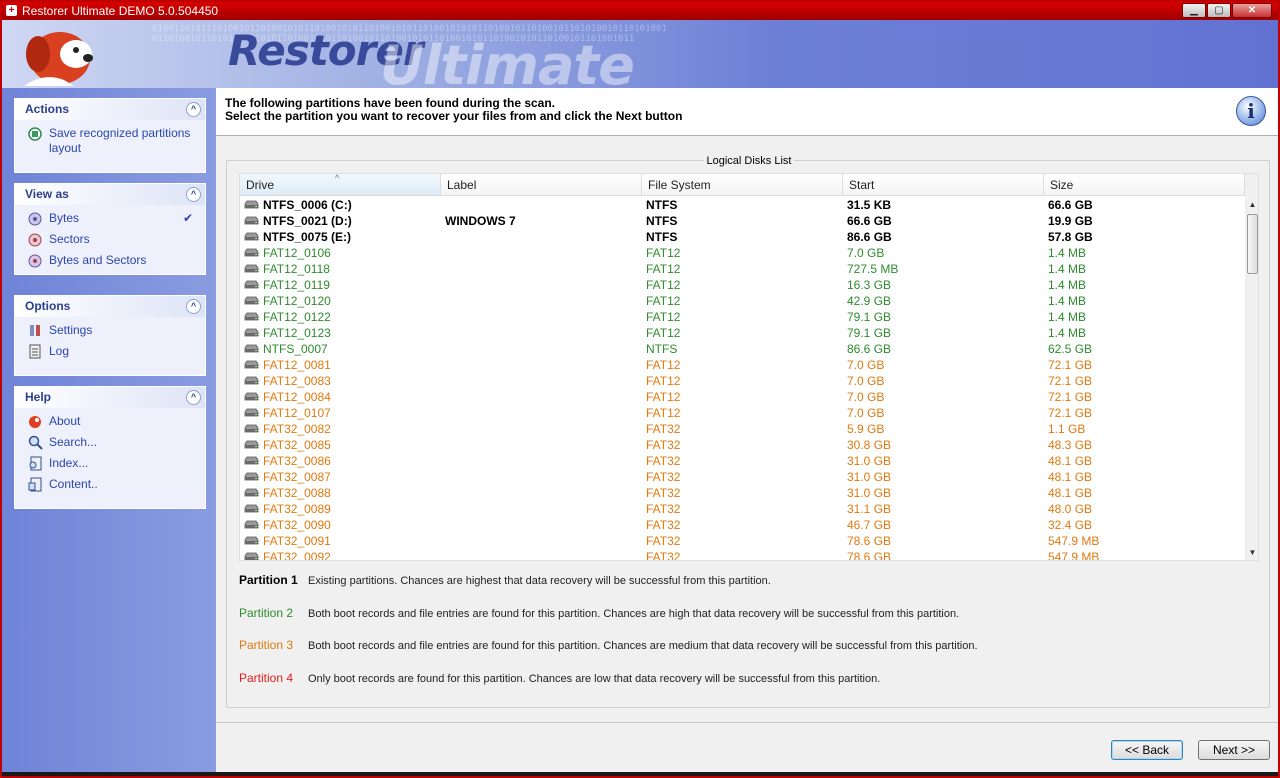  Describe the element at coordinates (116, 239) in the screenshot. I see `view-sectors-item: Sectors` at that location.